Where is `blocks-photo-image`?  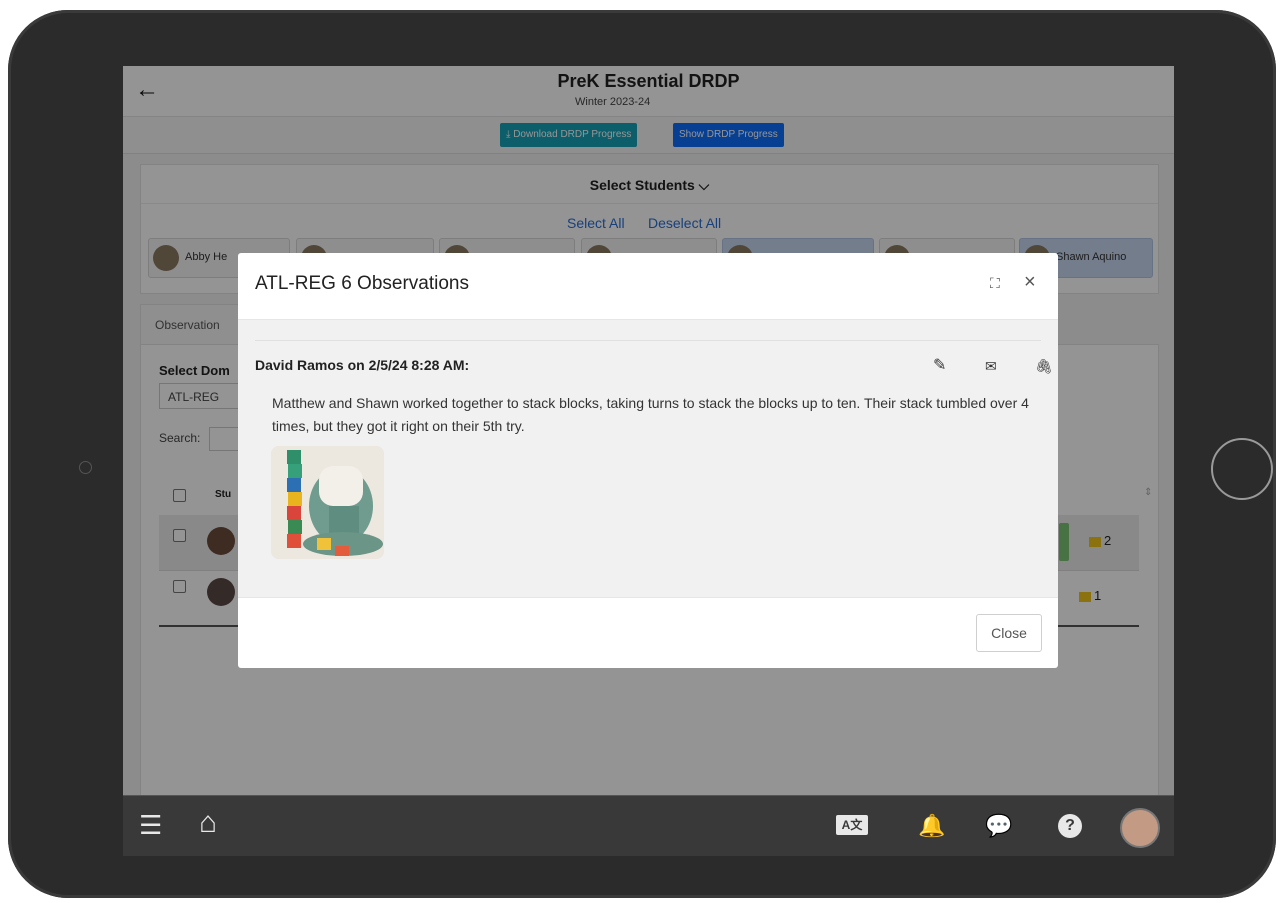
blocks-photo-image is located at coordinates (327, 502).